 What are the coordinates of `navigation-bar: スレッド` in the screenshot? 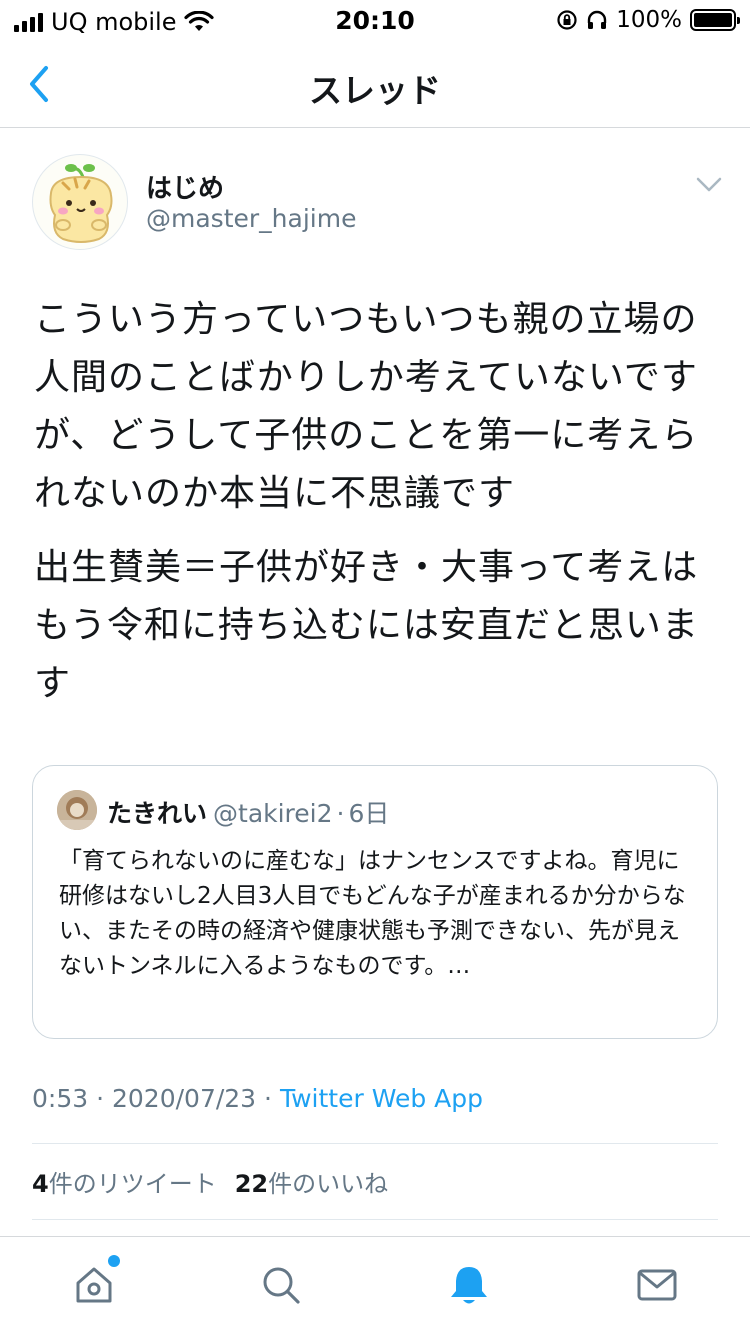 It's located at (375, 84).